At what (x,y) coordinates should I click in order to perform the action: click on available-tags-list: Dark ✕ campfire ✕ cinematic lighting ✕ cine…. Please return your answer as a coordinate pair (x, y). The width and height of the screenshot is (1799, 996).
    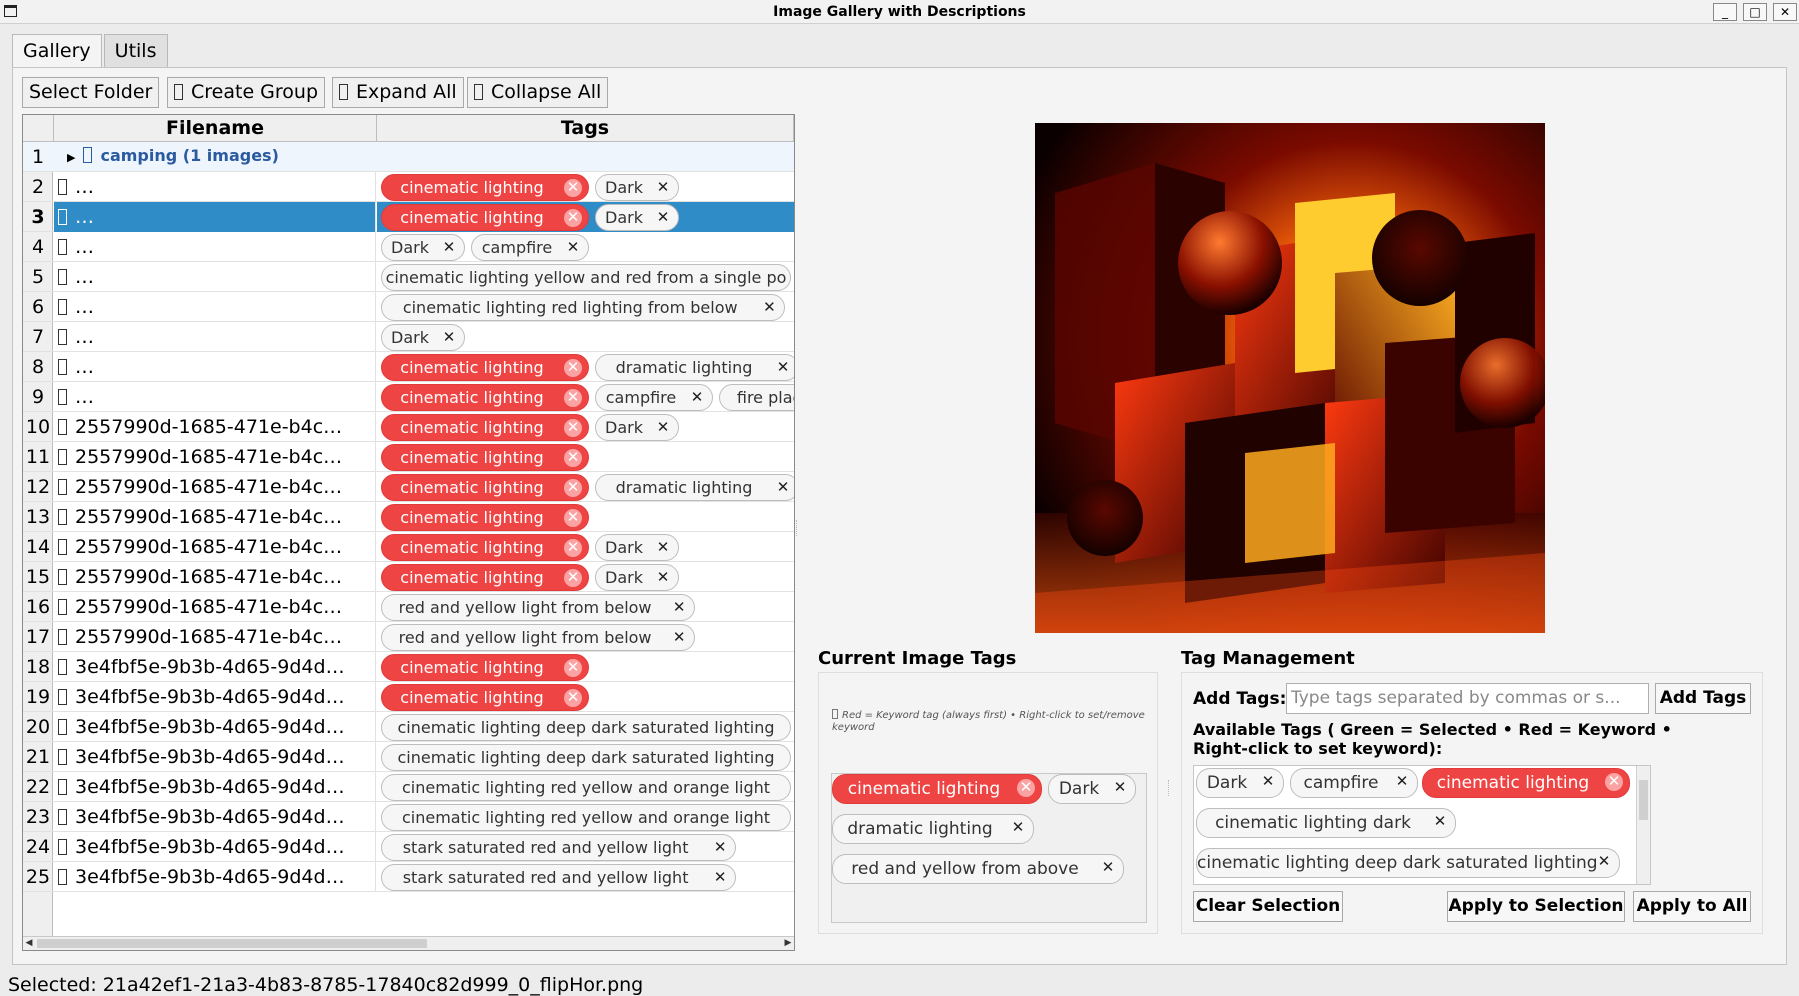
    Looking at the image, I should click on (1422, 825).